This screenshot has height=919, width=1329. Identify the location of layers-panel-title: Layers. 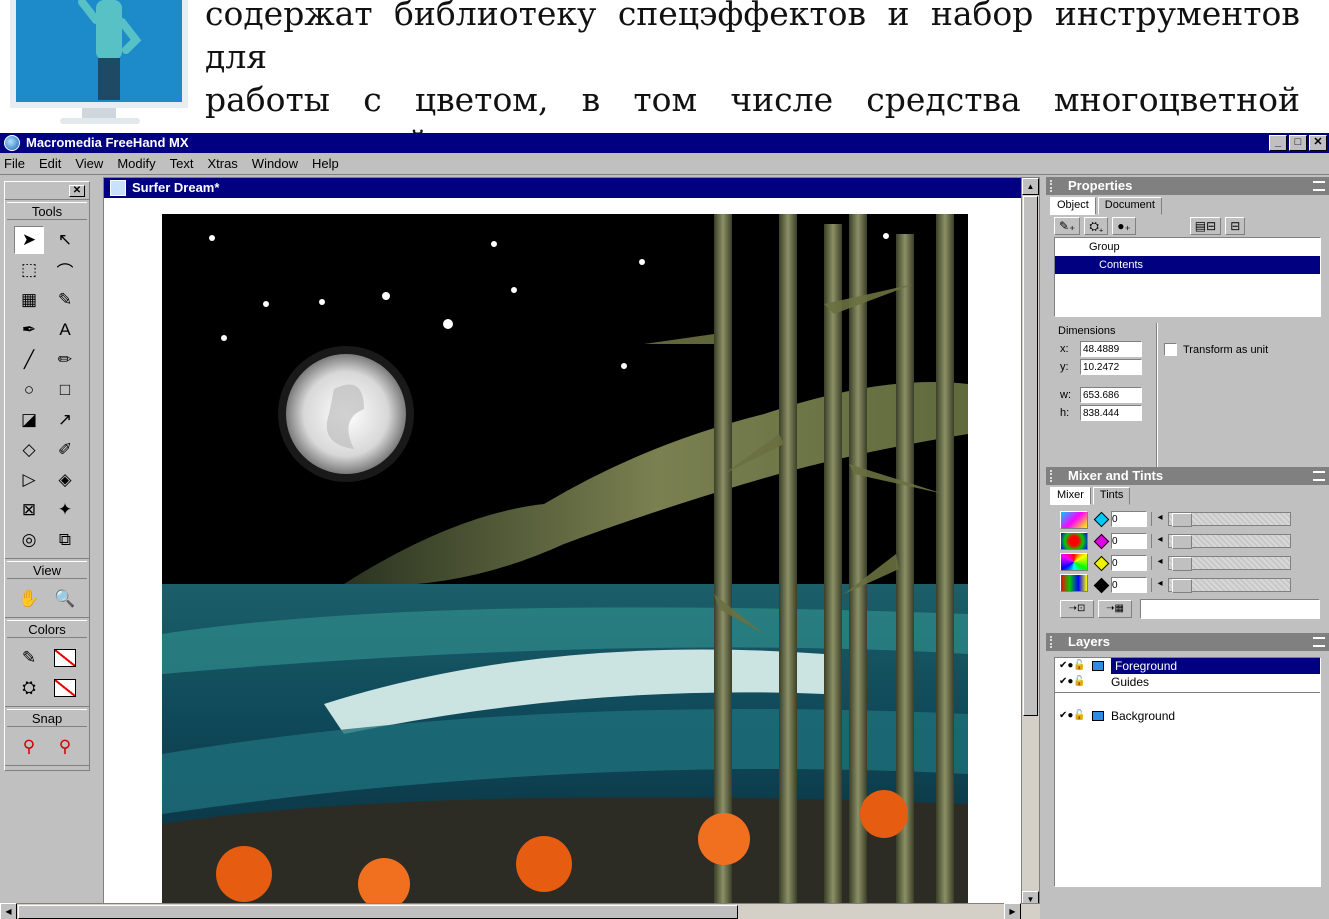
(1187, 642).